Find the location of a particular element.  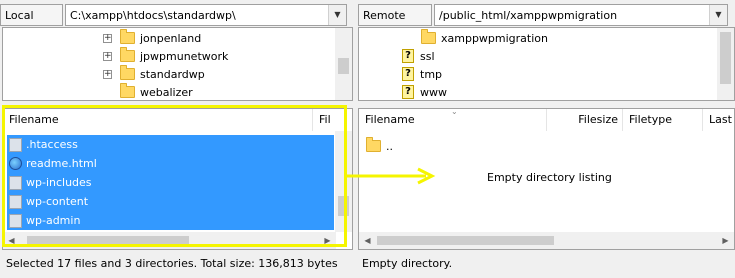

remote-site-path-combo: /public_html/xamppwpmigration ▼ is located at coordinates (581, 15).